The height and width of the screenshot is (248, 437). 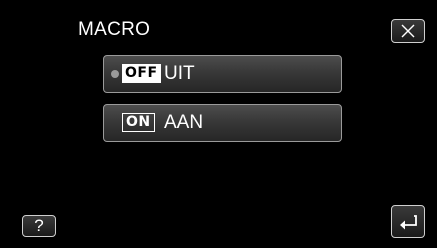 I want to click on close-icon, so click(x=408, y=31).